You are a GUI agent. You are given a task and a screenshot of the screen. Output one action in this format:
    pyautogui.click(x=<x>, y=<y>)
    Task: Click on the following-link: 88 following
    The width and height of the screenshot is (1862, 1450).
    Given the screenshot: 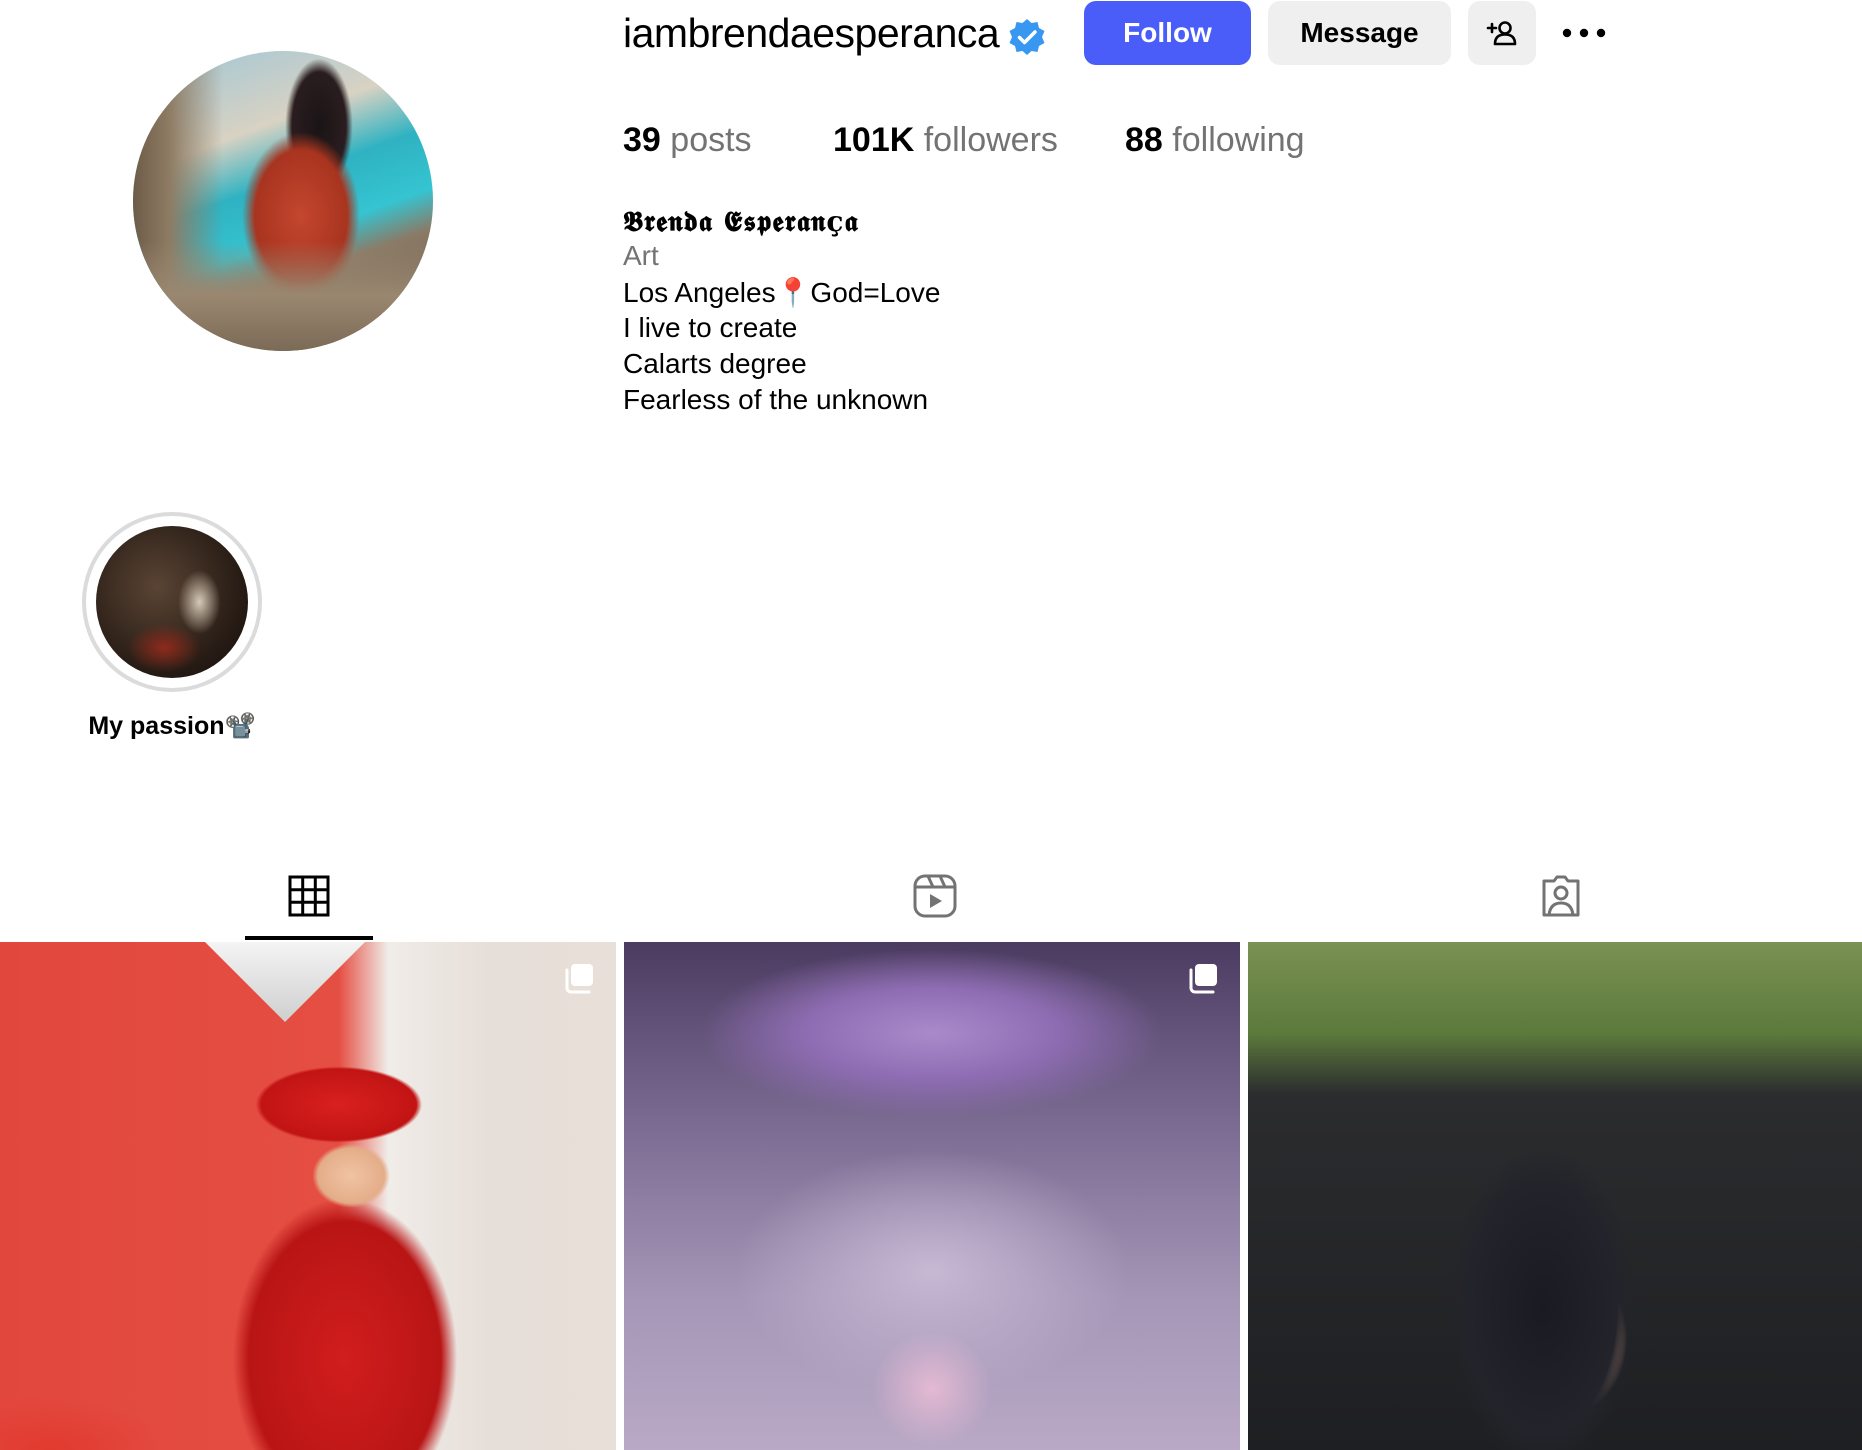 What is the action you would take?
    pyautogui.click(x=1215, y=140)
    